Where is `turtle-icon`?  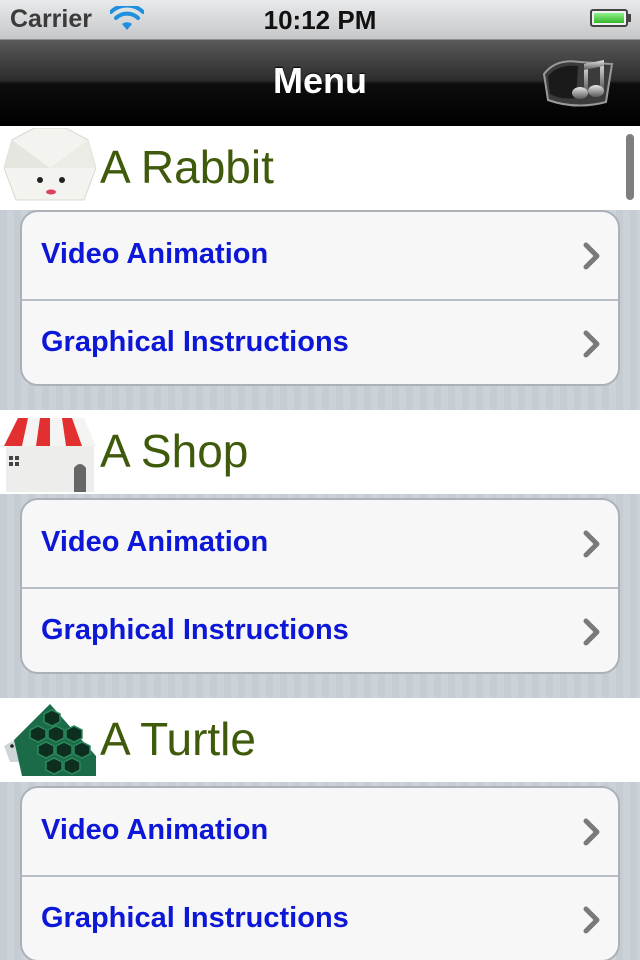
turtle-icon is located at coordinates (50, 740).